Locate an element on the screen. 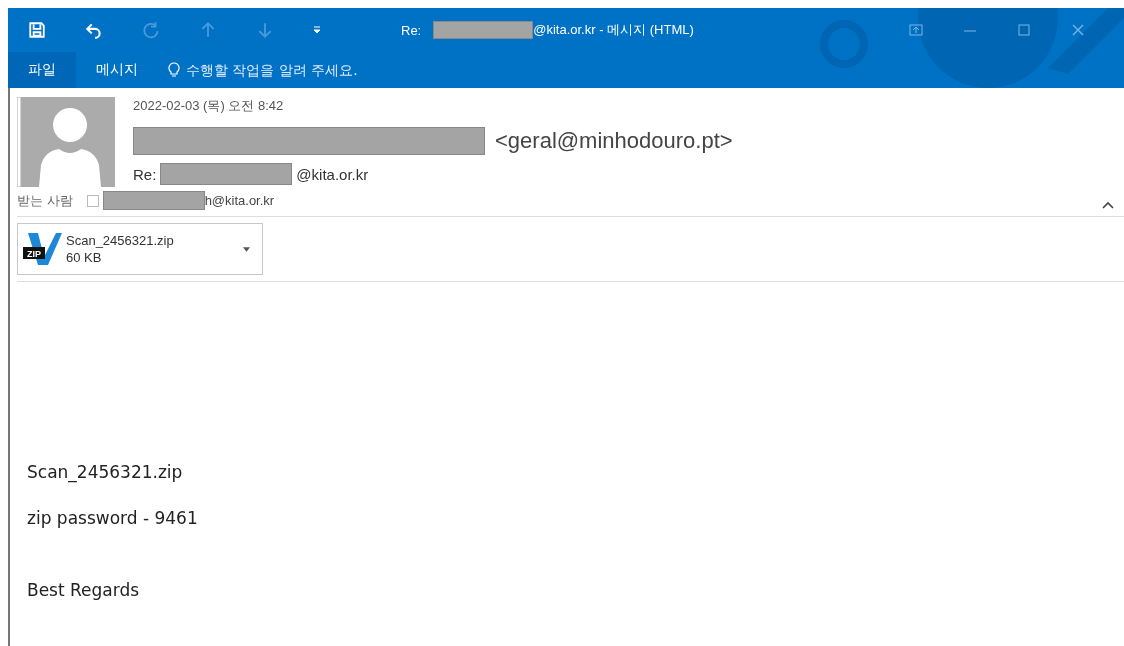  recipient-checkbox is located at coordinates (92, 200).